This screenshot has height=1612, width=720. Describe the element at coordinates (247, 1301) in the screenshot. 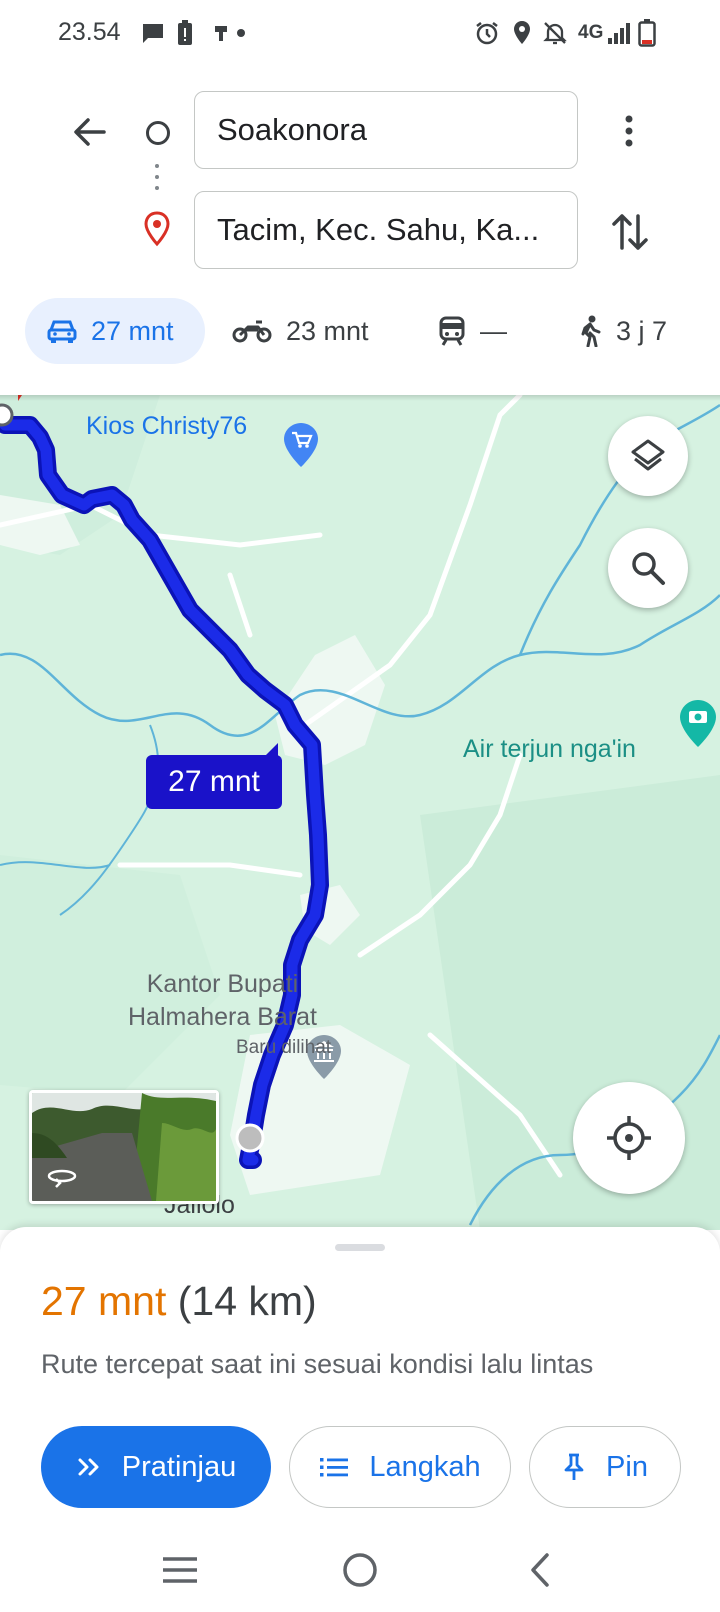

I see `route-distance: (14 km)` at that location.